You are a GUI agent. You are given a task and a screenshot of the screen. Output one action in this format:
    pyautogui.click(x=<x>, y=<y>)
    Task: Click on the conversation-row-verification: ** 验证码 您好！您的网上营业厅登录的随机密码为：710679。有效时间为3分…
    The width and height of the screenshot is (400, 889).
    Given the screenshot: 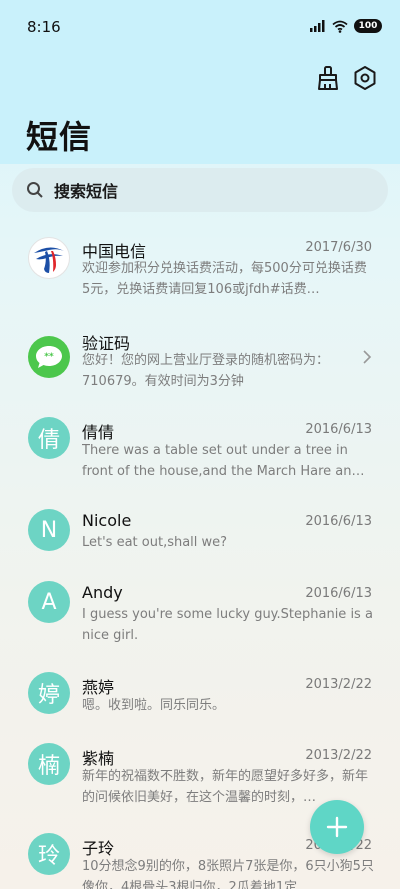 What is the action you would take?
    pyautogui.click(x=200, y=361)
    